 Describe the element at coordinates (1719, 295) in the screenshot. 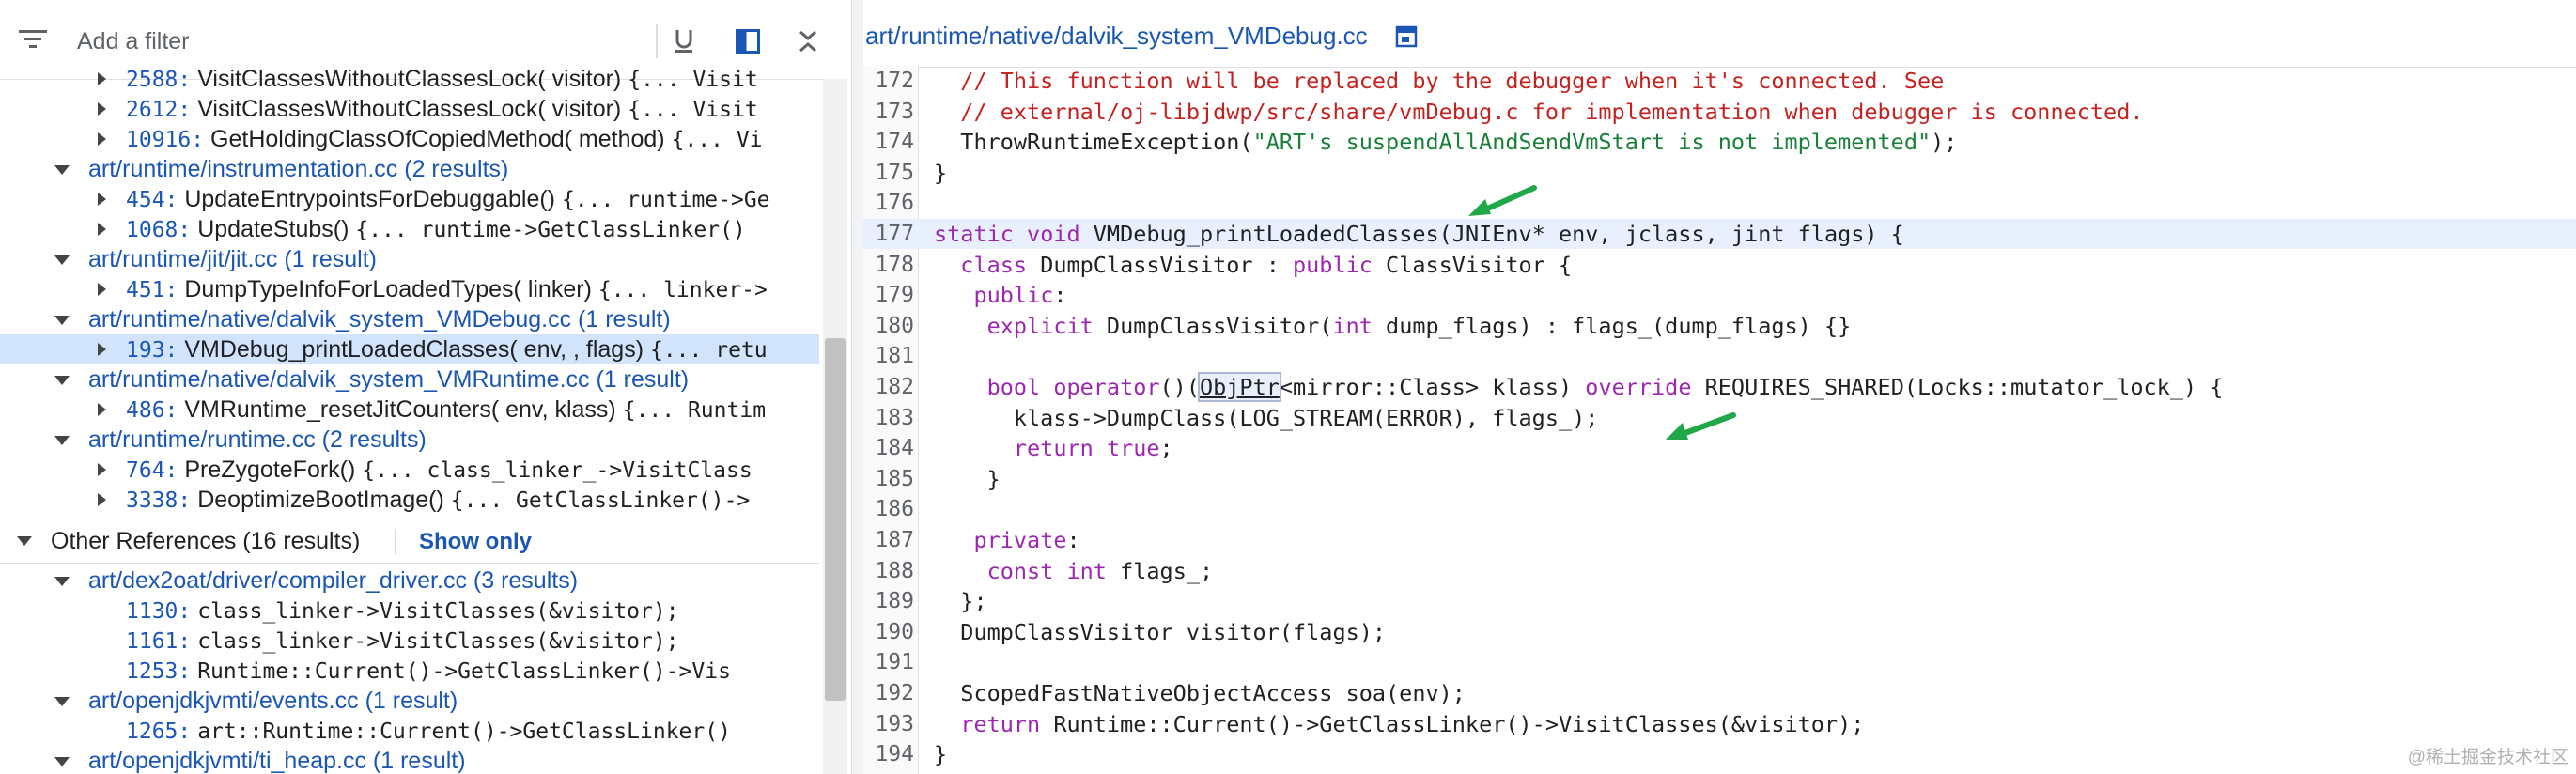

I see `code-line: 179 public:` at that location.